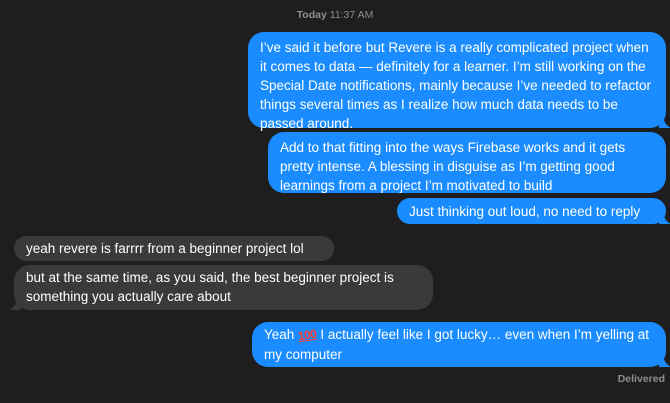 The height and width of the screenshot is (403, 670). I want to click on conversation-timestamp: Today 11:37 AM, so click(335, 15).